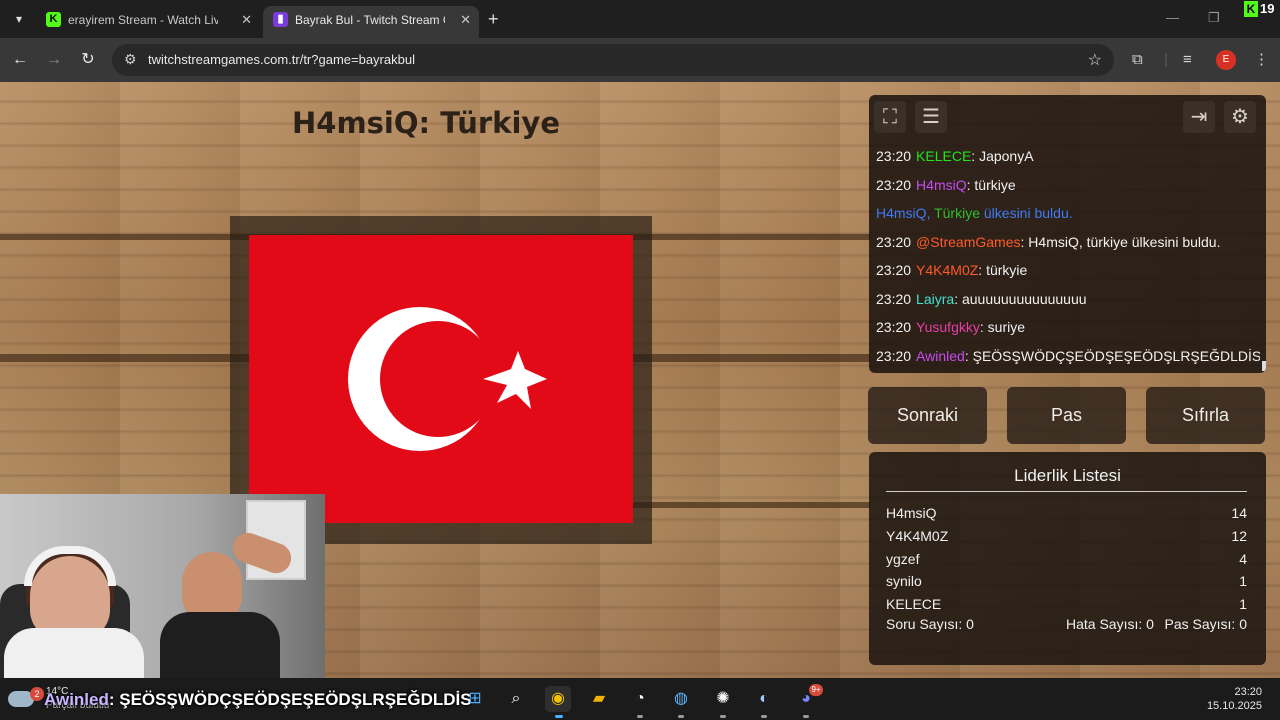 The image size is (1280, 720). What do you see at coordinates (280, 19) in the screenshot?
I see `twitch-icon: ▮` at bounding box center [280, 19].